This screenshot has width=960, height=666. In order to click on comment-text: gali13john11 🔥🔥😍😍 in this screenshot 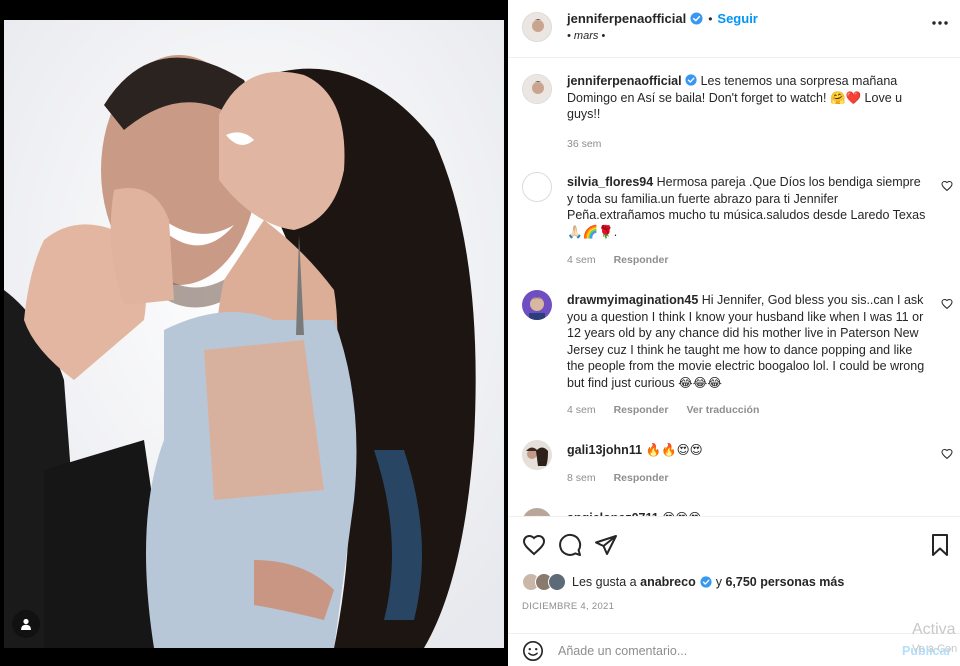, I will do `click(747, 450)`.